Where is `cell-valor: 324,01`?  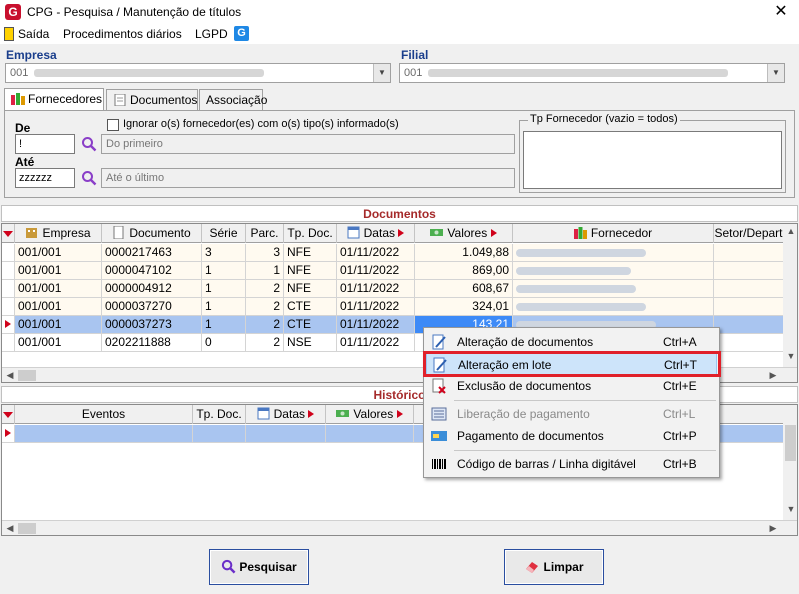
cell-valor: 324,01 is located at coordinates (464, 307).